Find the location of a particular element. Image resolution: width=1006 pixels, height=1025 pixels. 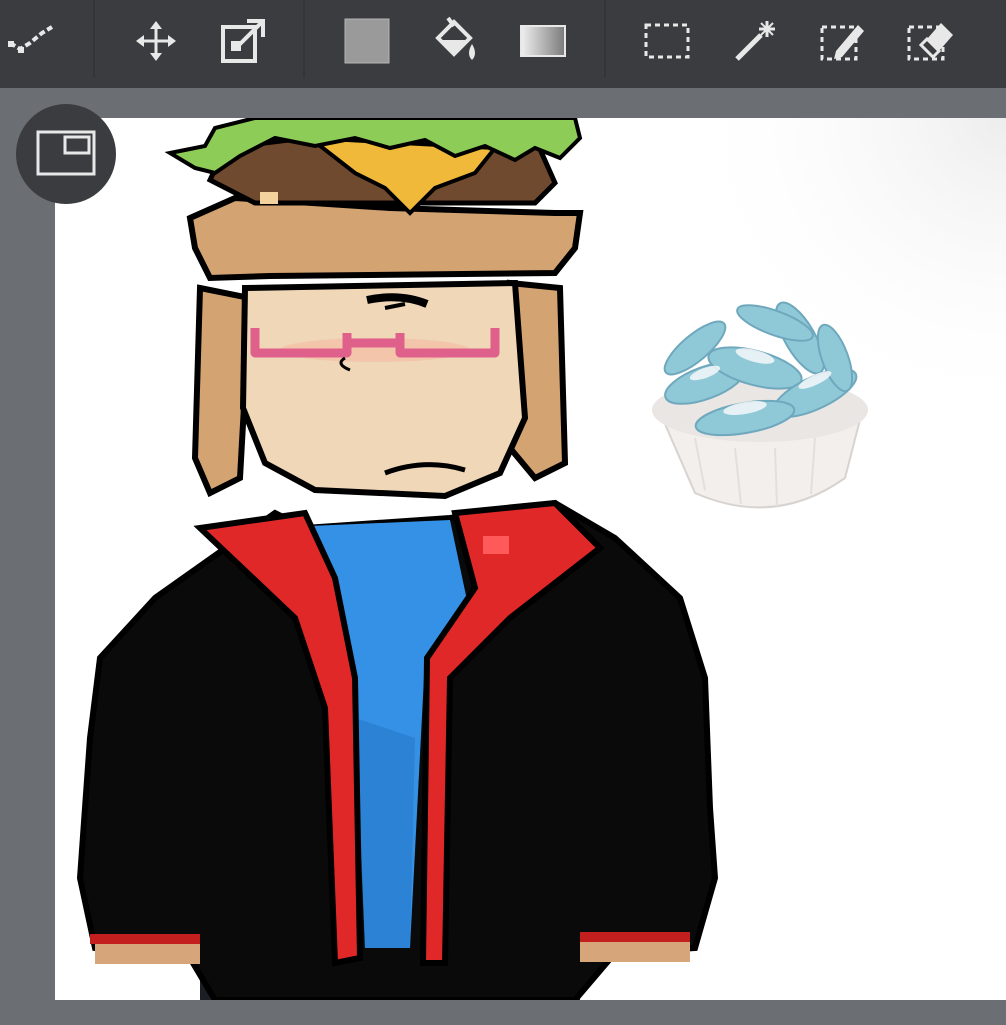

rect-select-icon is located at coordinates (667, 41).